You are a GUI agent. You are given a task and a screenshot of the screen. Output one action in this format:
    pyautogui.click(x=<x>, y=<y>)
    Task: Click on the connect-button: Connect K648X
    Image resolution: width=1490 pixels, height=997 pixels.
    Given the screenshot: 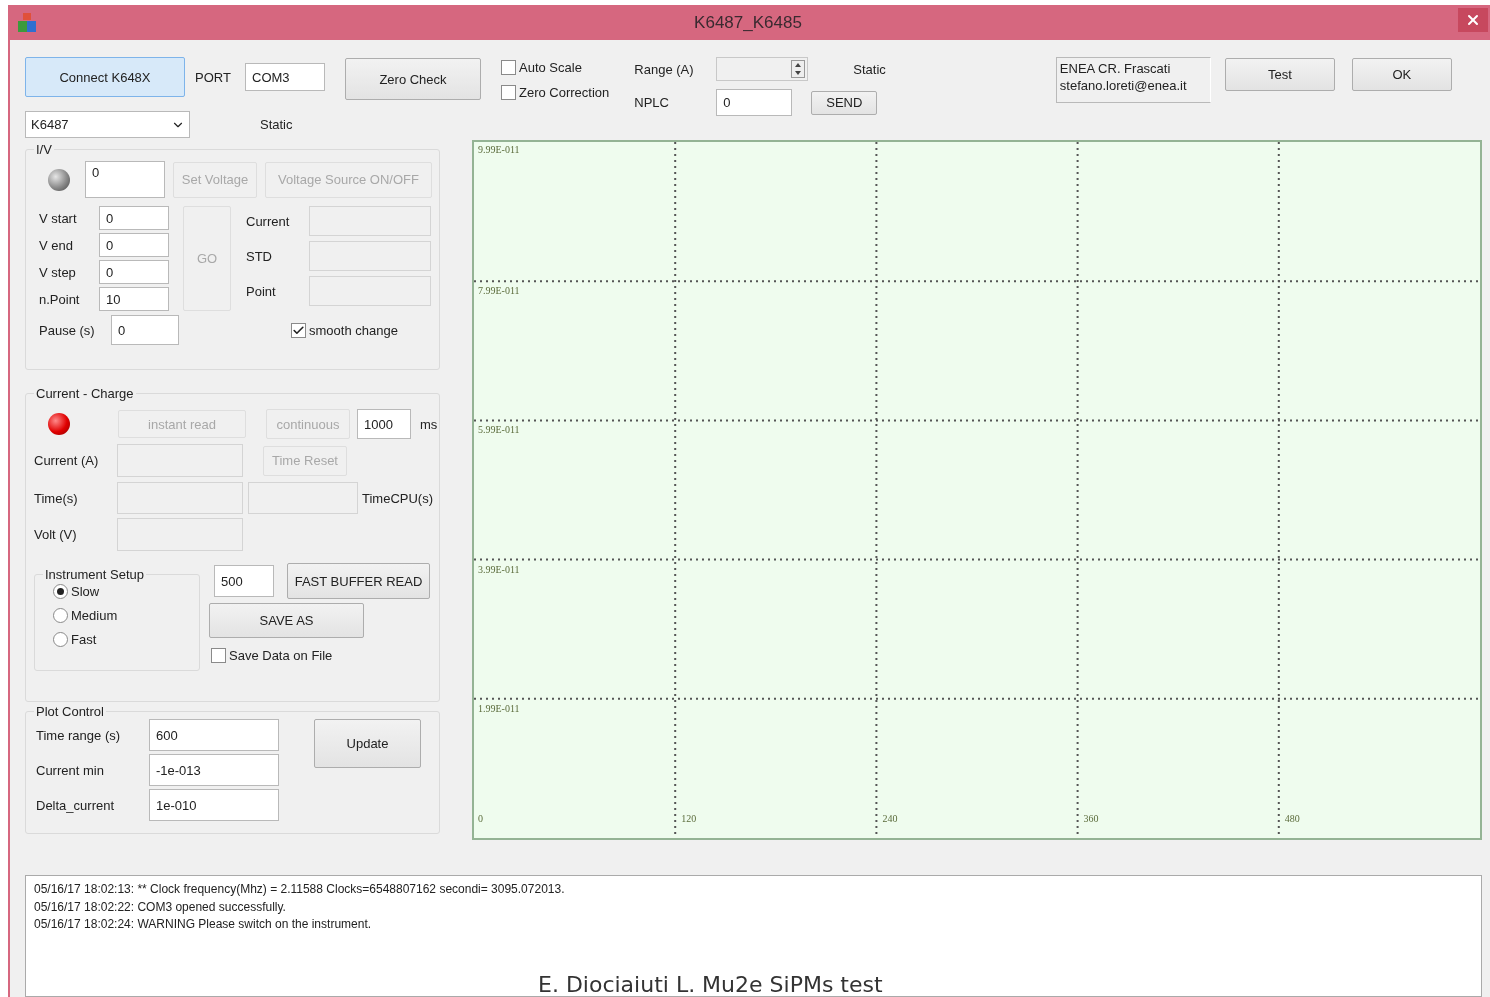 What is the action you would take?
    pyautogui.click(x=105, y=77)
    